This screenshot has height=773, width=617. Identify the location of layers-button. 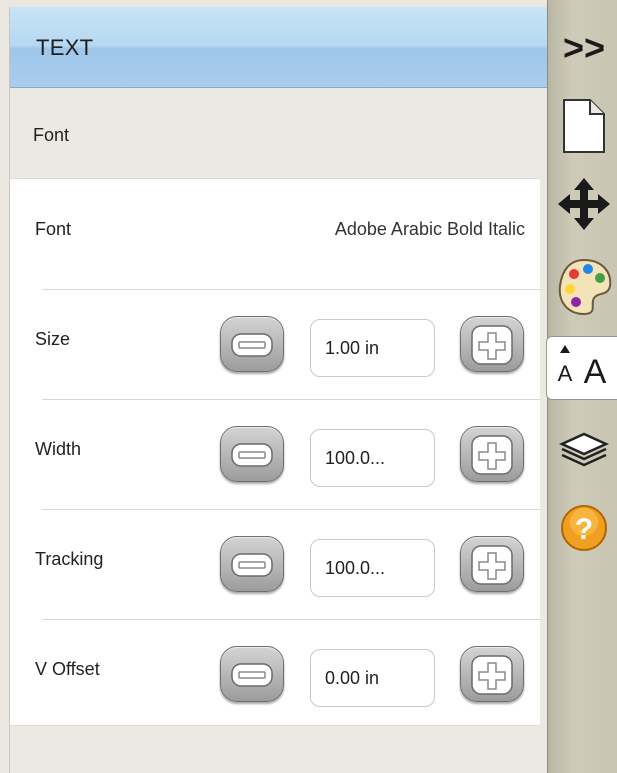
(582, 449).